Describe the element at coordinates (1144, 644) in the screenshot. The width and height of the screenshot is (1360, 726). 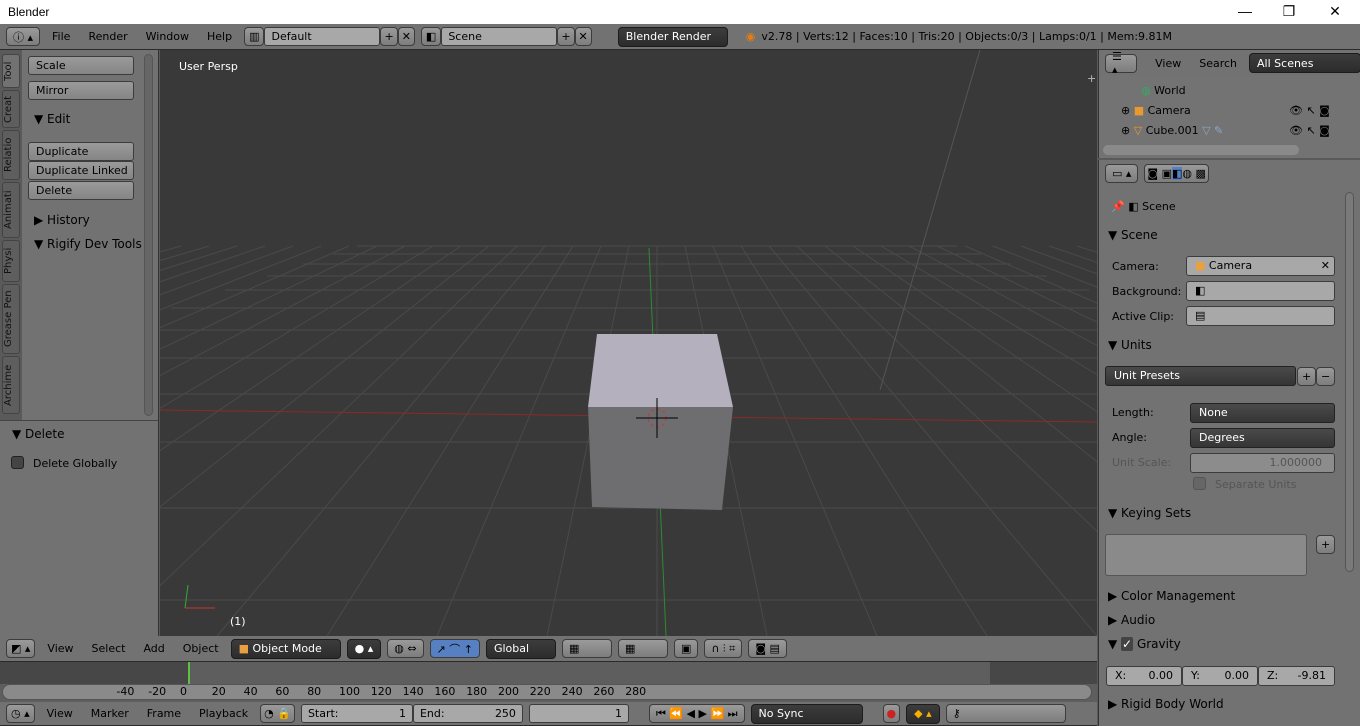
I see `gravity-header: ▼ ✓ Gravity` at that location.